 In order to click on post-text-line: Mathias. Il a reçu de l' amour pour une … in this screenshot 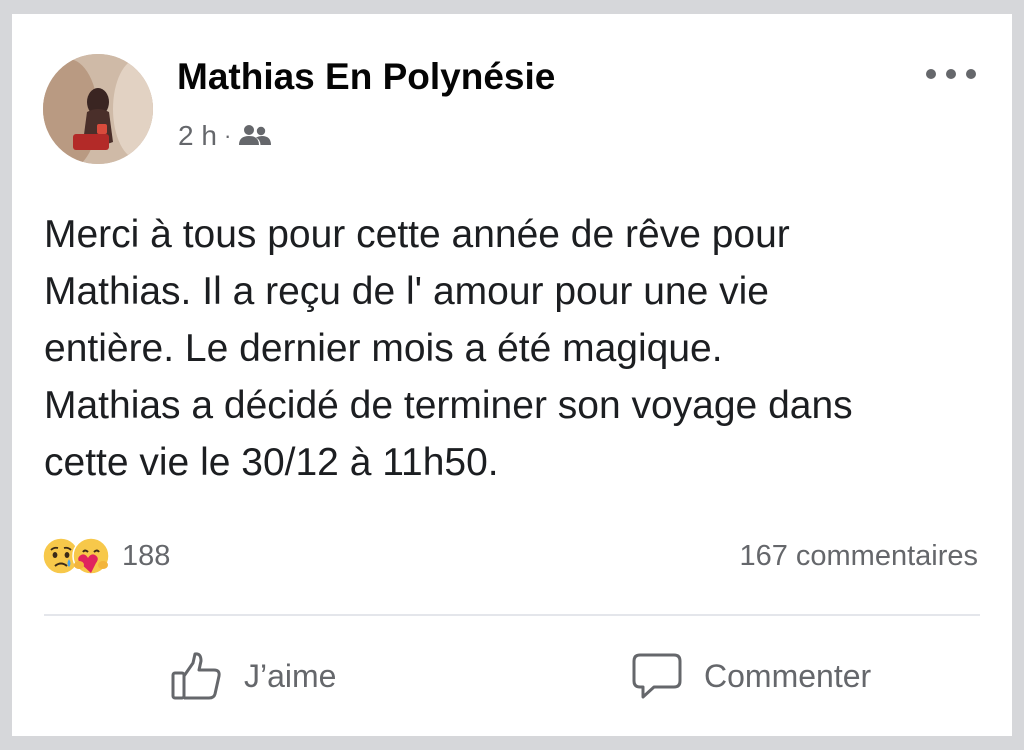, I will do `click(406, 291)`.